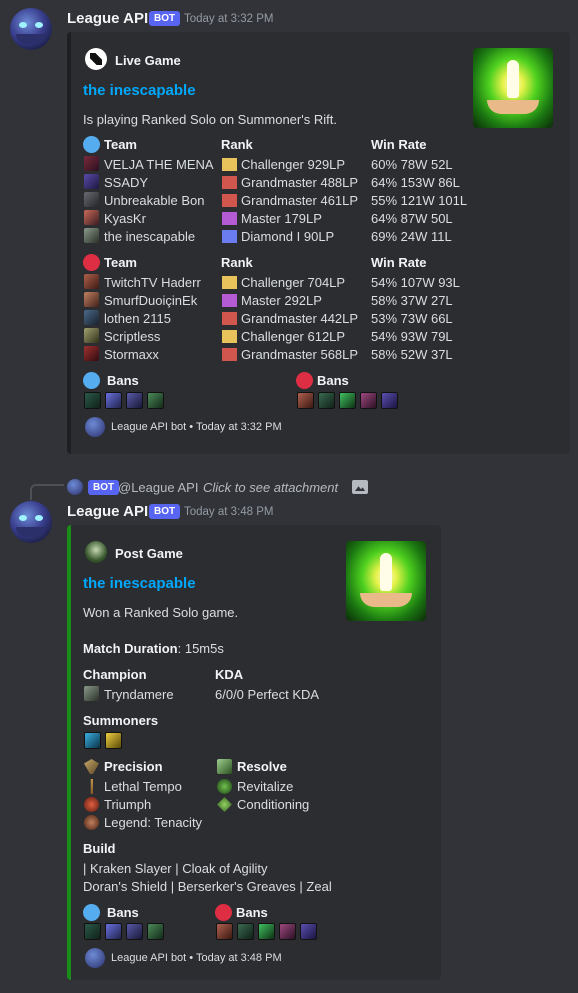  I want to click on reply-avatar, so click(75, 487).